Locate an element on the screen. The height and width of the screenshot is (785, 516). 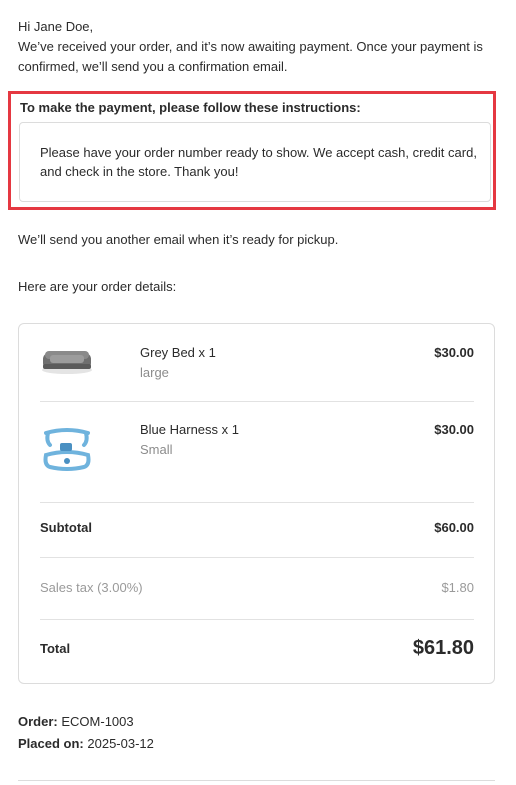
item-variant: Small is located at coordinates (156, 449).